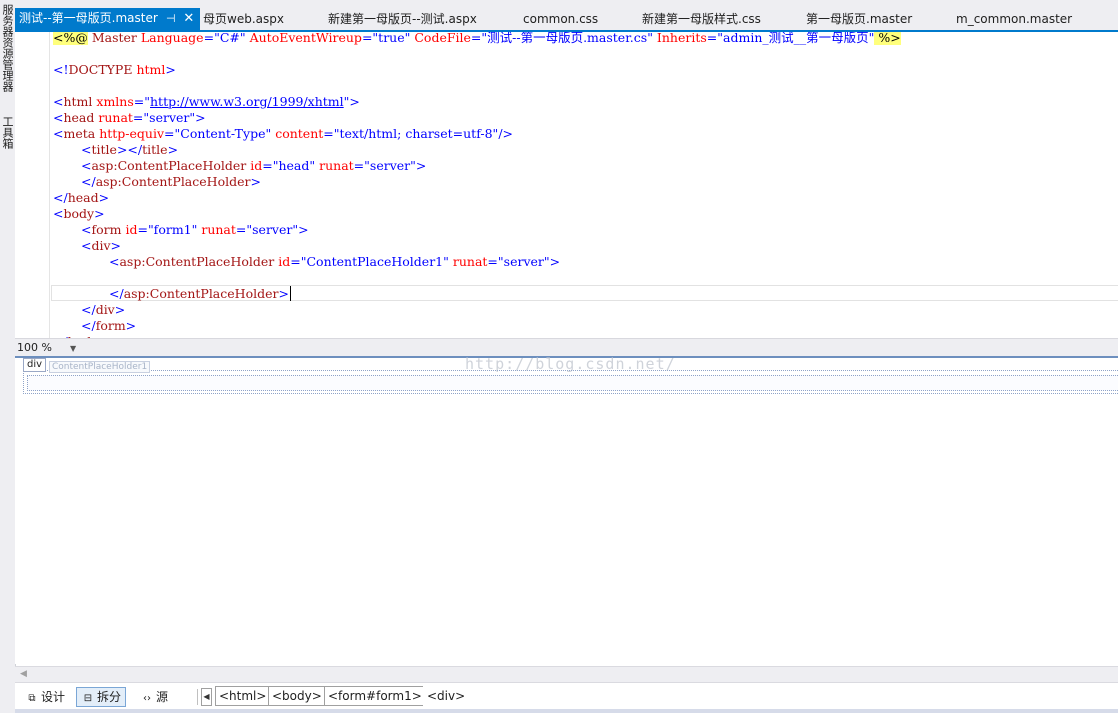  What do you see at coordinates (129, 117) in the screenshot?
I see `code-line-6: <head runat="server">` at bounding box center [129, 117].